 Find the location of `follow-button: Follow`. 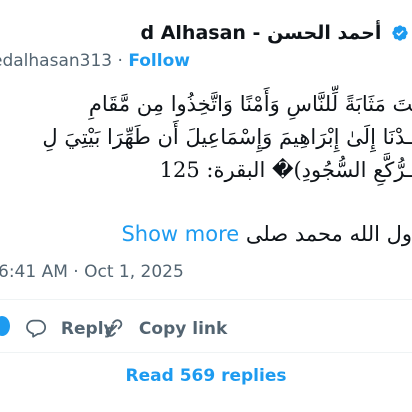

follow-button: Follow is located at coordinates (159, 61).